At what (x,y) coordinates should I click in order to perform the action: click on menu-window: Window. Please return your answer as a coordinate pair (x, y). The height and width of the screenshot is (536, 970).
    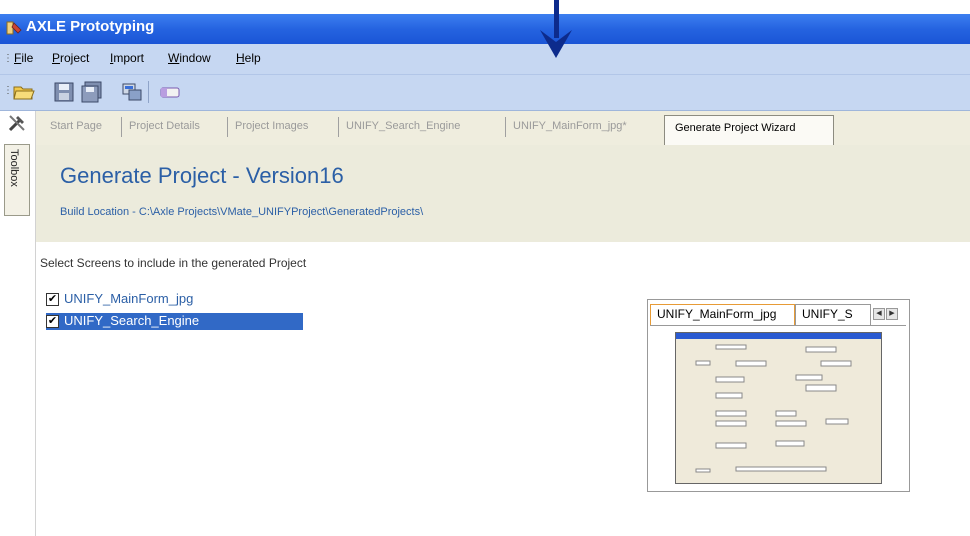
    Looking at the image, I should click on (189, 58).